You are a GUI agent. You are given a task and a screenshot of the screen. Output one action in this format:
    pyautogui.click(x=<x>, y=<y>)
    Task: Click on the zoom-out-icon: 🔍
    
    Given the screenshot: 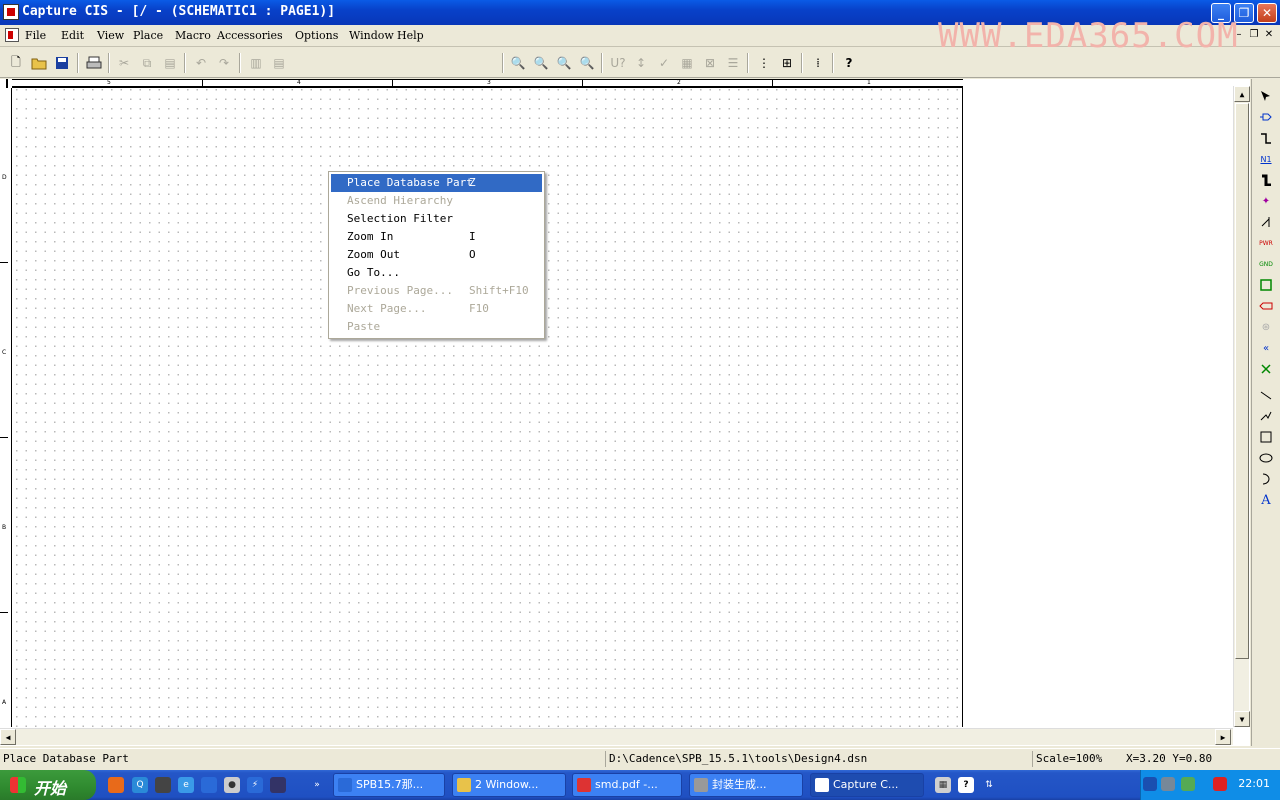 What is the action you would take?
    pyautogui.click(x=541, y=63)
    